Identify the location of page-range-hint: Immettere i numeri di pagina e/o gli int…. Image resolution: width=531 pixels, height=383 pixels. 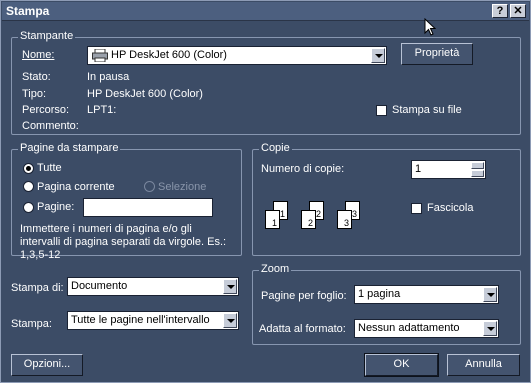
(123, 242).